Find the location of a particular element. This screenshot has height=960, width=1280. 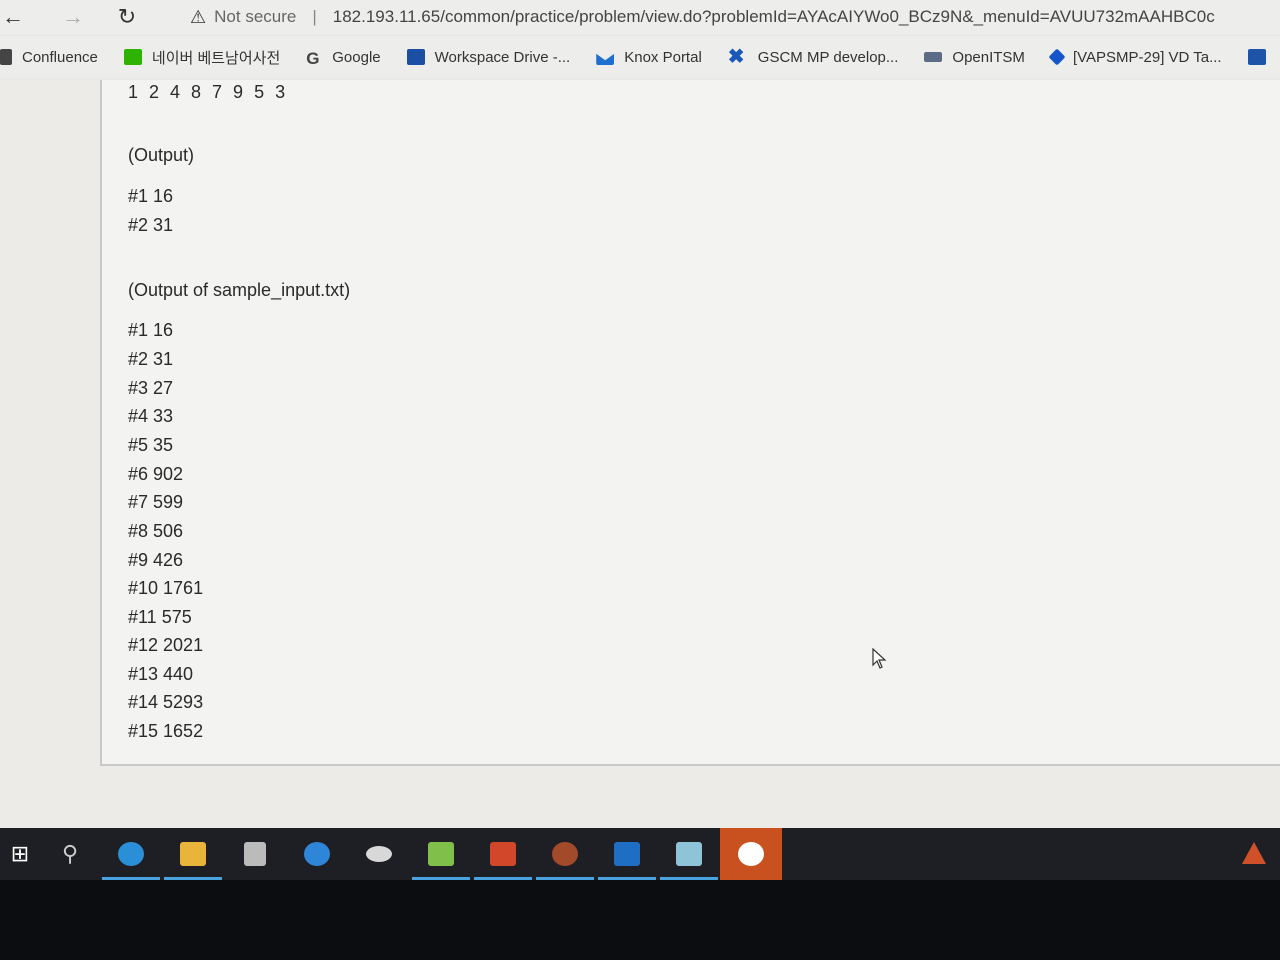

taskbar-notes-app is located at coordinates (689, 854).